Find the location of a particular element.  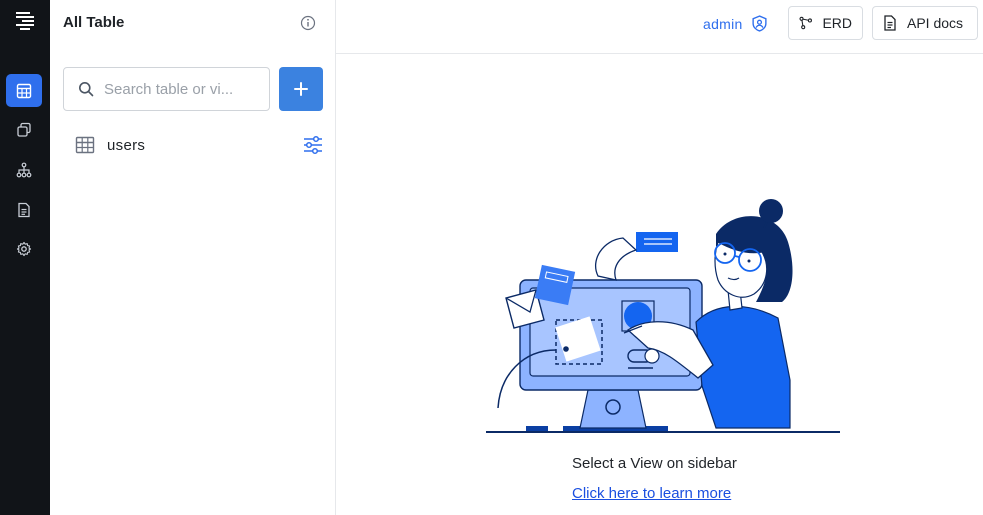

add-table-button is located at coordinates (301, 89).